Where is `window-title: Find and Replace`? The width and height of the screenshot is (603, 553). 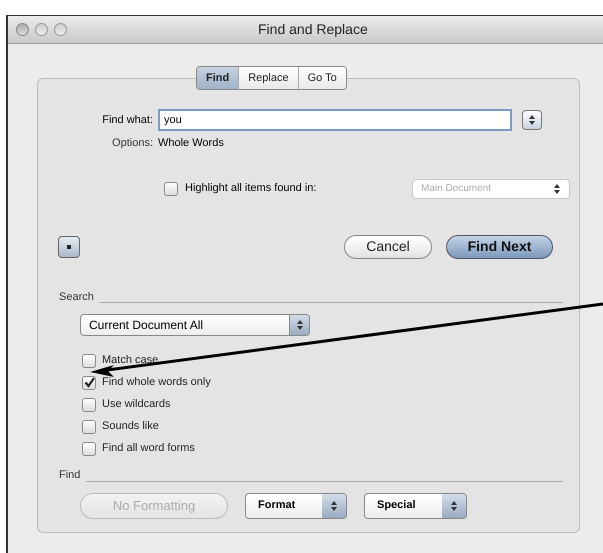 window-title: Find and Replace is located at coordinates (313, 29).